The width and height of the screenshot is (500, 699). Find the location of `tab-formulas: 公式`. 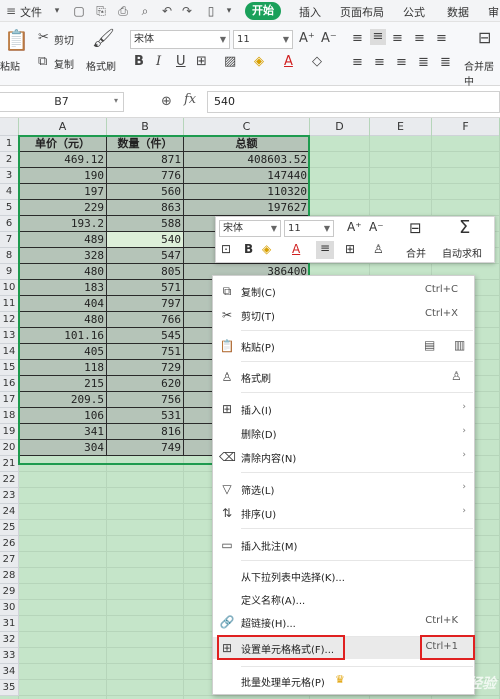

tab-formulas: 公式 is located at coordinates (414, 12).